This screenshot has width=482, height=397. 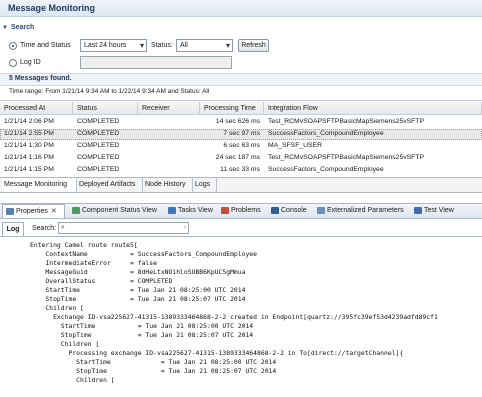 What do you see at coordinates (321, 210) in the screenshot?
I see `externalized-parameters-icon` at bounding box center [321, 210].